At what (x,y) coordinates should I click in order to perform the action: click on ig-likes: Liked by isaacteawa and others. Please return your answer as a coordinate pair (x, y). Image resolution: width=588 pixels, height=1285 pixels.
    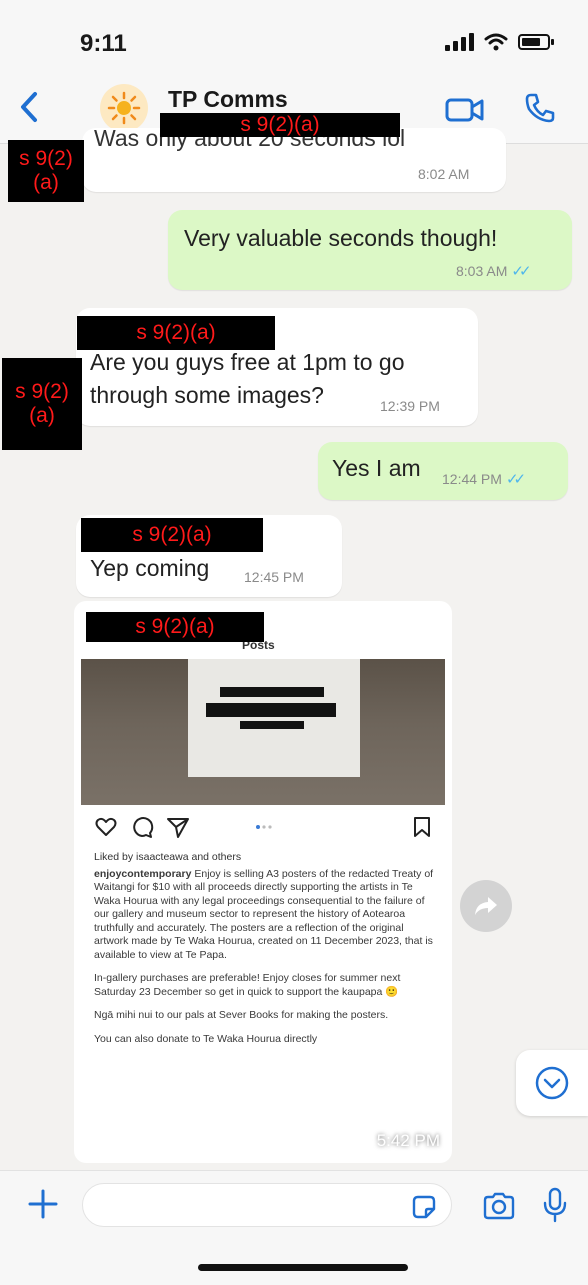
    Looking at the image, I should click on (168, 857).